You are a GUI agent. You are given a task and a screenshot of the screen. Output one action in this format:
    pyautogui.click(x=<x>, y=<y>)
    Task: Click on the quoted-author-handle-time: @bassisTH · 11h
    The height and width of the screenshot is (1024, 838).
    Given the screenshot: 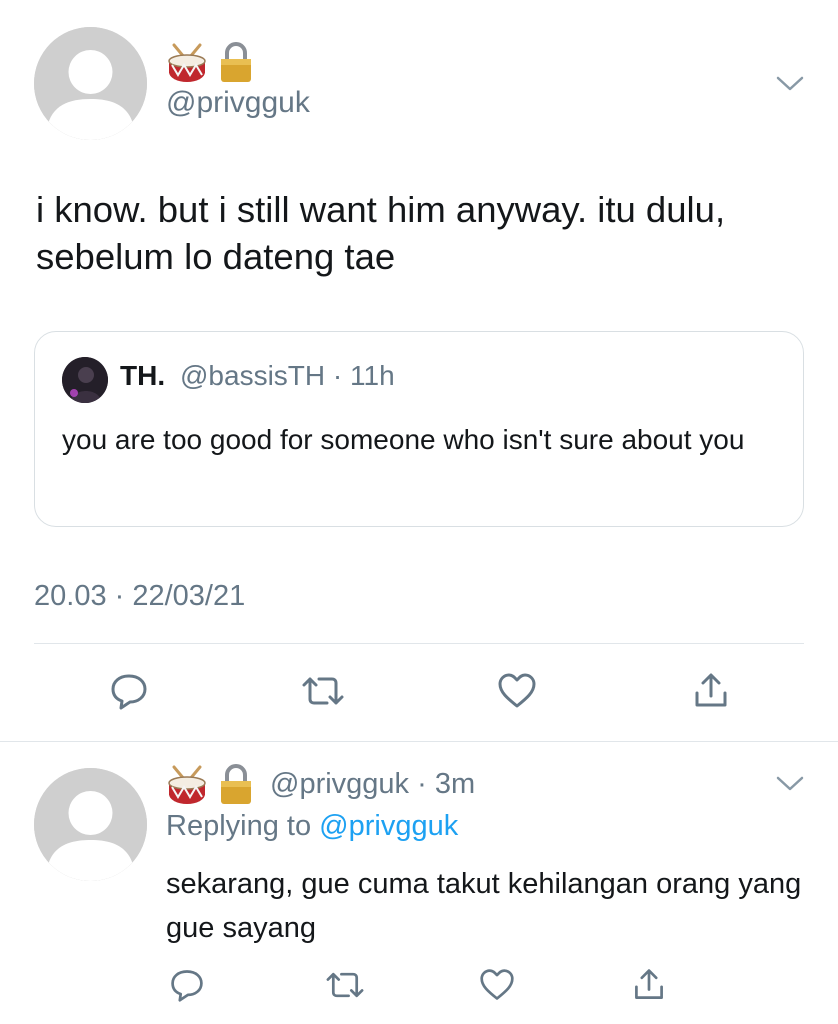 What is the action you would take?
    pyautogui.click(x=287, y=376)
    